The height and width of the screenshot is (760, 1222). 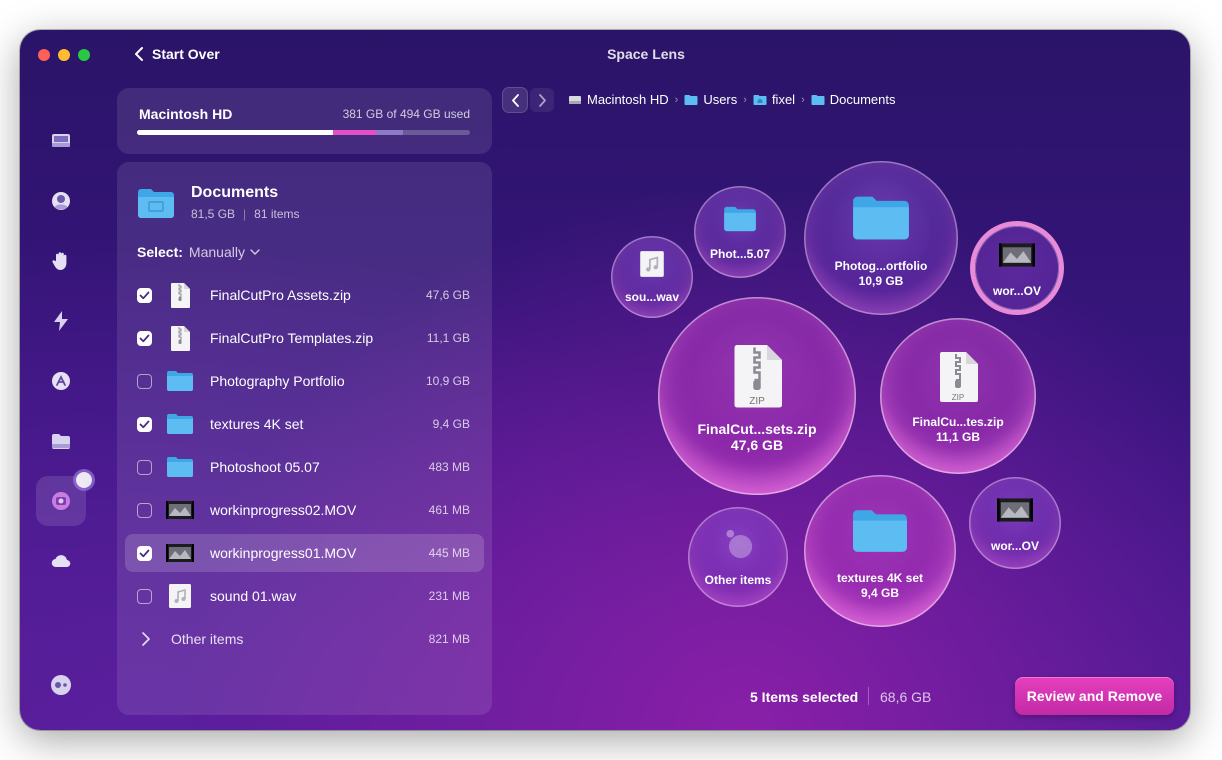 I want to click on other-items-row: Other items 821 MB, so click(x=304, y=639).